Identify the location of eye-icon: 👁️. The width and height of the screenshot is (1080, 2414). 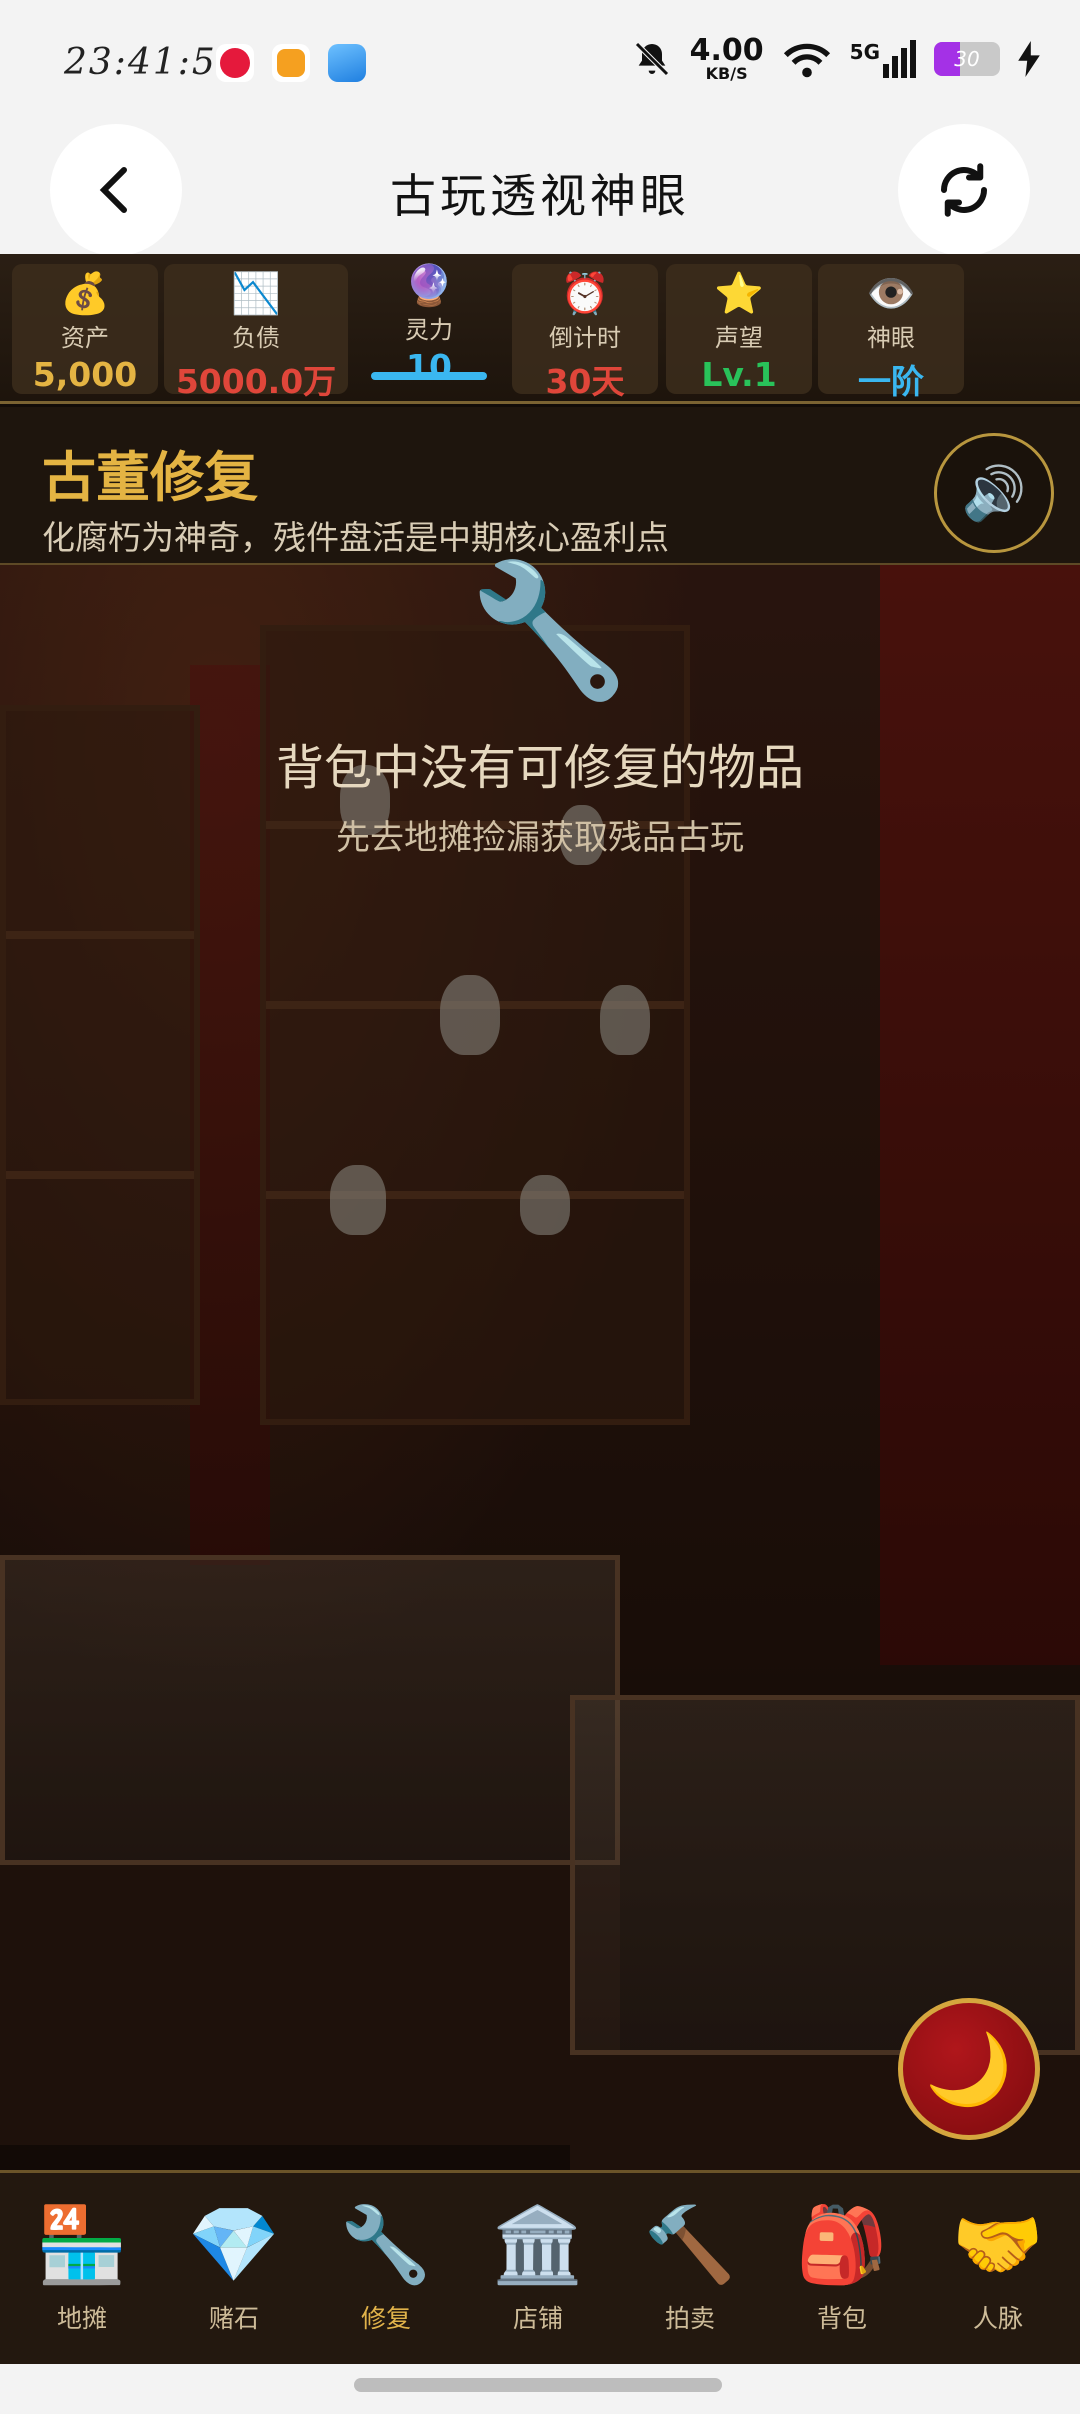
(891, 294).